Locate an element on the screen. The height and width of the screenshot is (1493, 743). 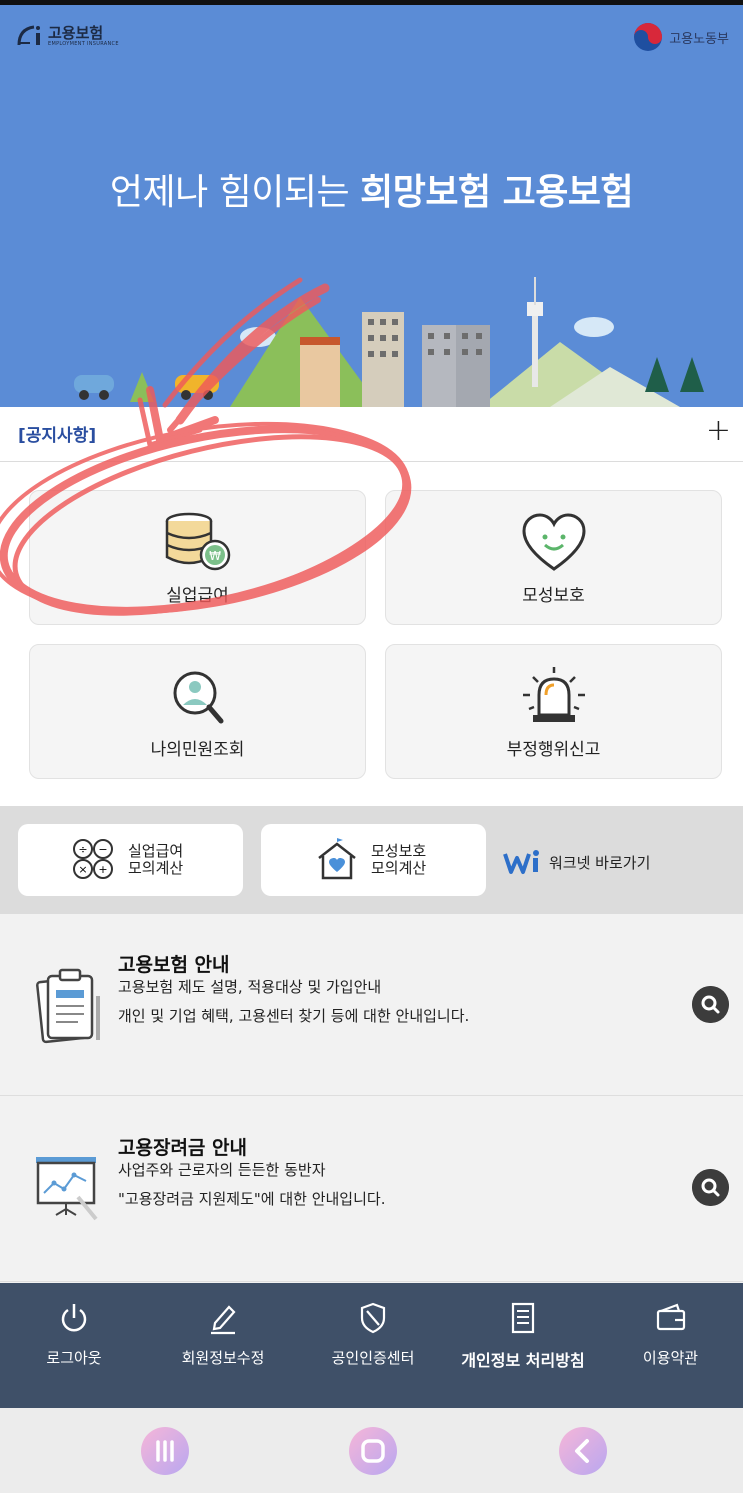
system-navigation-bar is located at coordinates (371, 1450).